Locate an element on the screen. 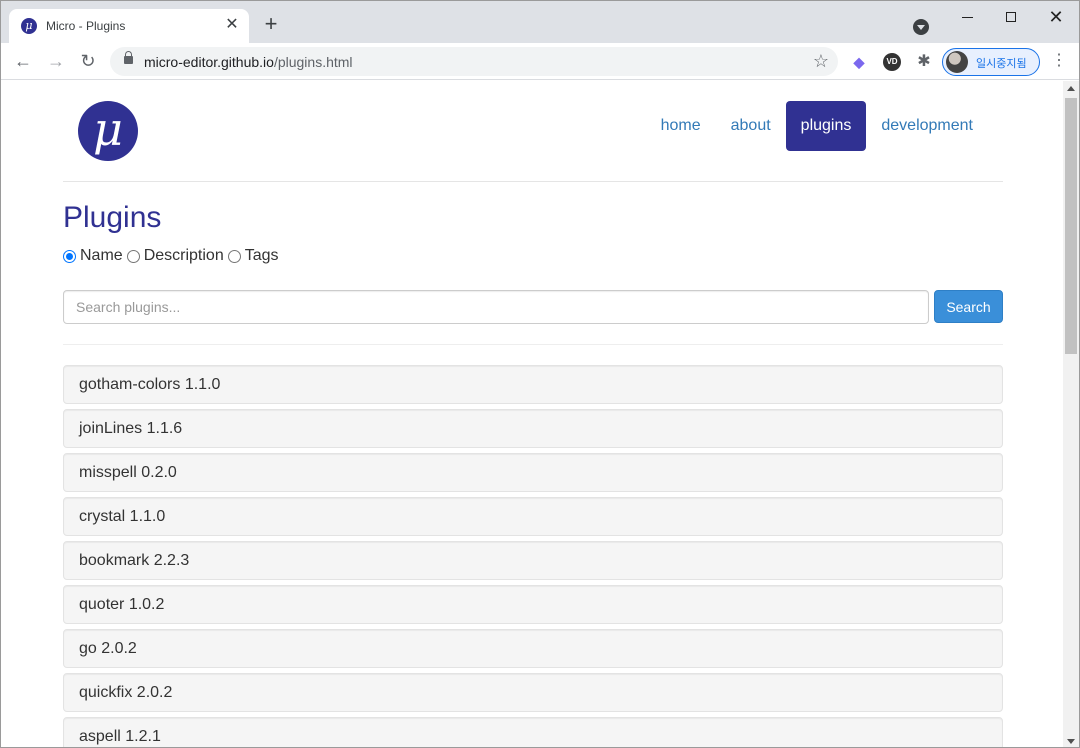 This screenshot has width=1080, height=748. plugin-item: quoter 1.0.2 is located at coordinates (533, 604).